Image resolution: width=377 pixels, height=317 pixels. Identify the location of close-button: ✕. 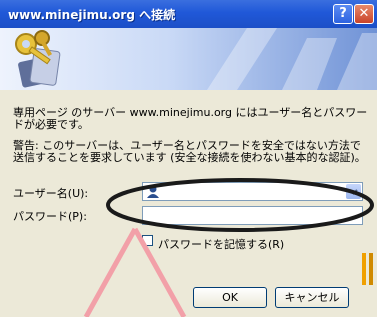
(364, 14).